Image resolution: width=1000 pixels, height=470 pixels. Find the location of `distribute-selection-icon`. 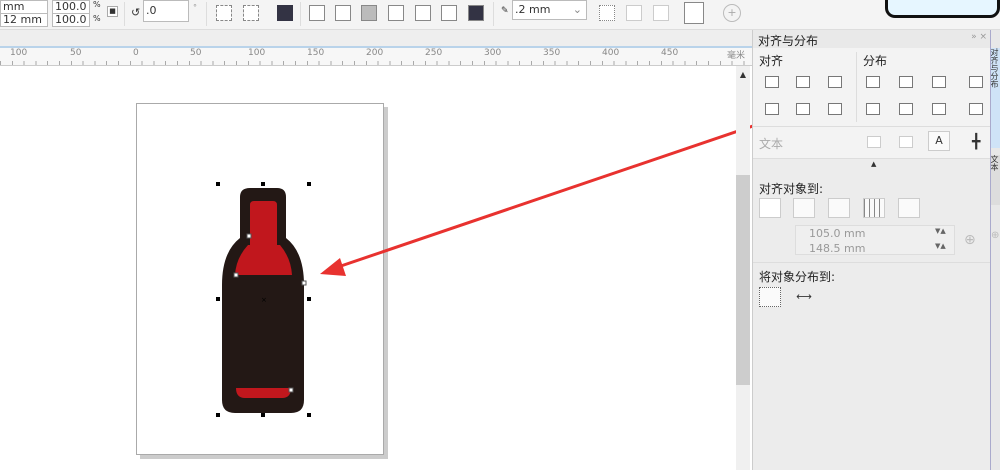

distribute-selection-icon is located at coordinates (770, 297).